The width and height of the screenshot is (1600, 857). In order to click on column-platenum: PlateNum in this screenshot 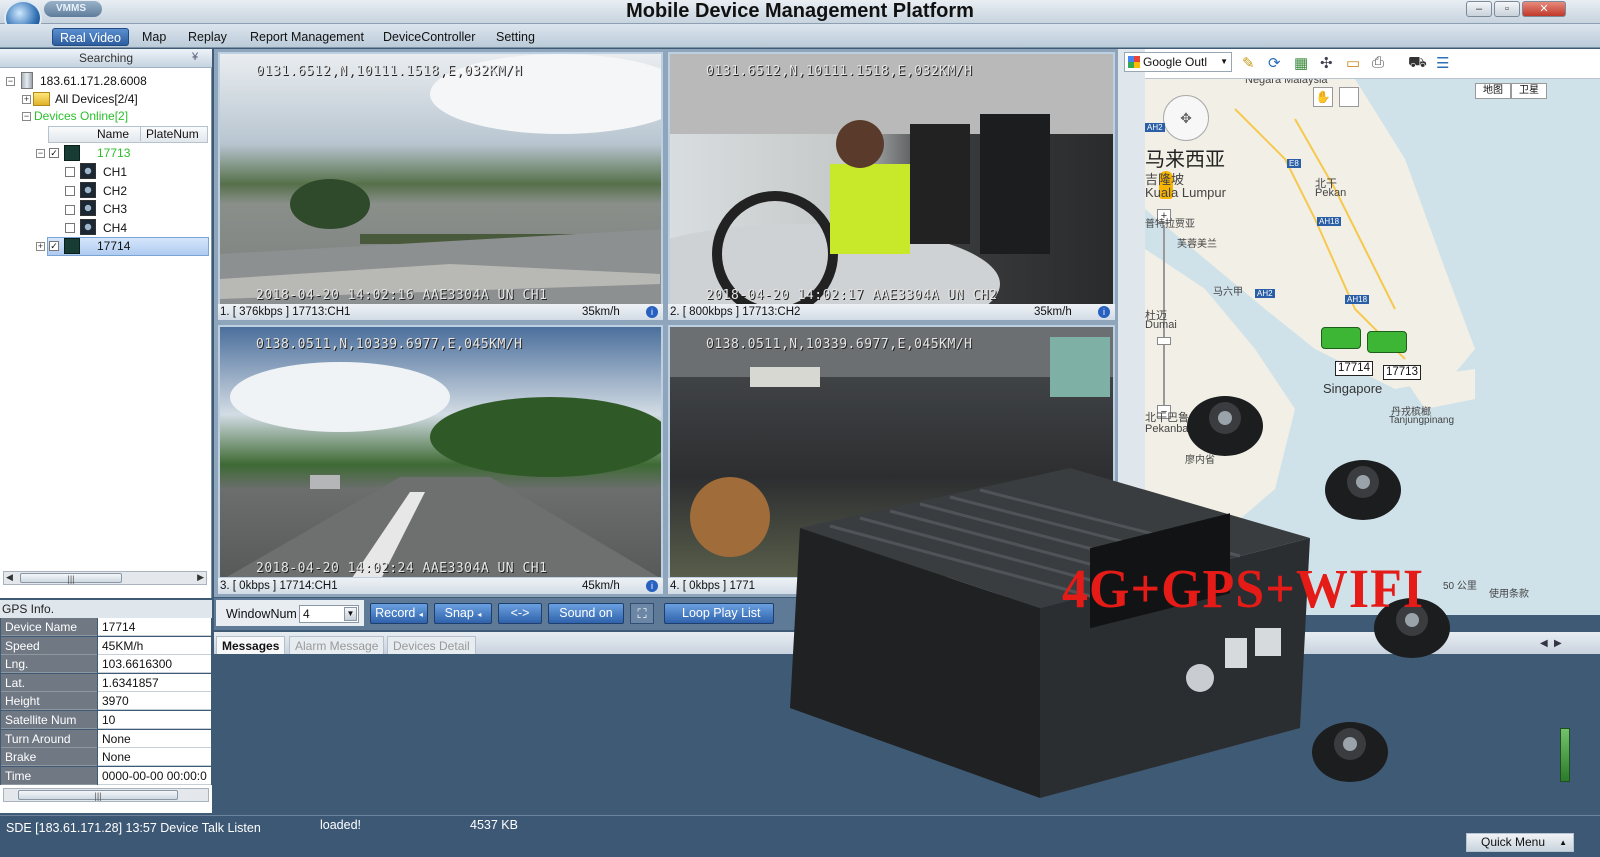, I will do `click(169, 134)`.